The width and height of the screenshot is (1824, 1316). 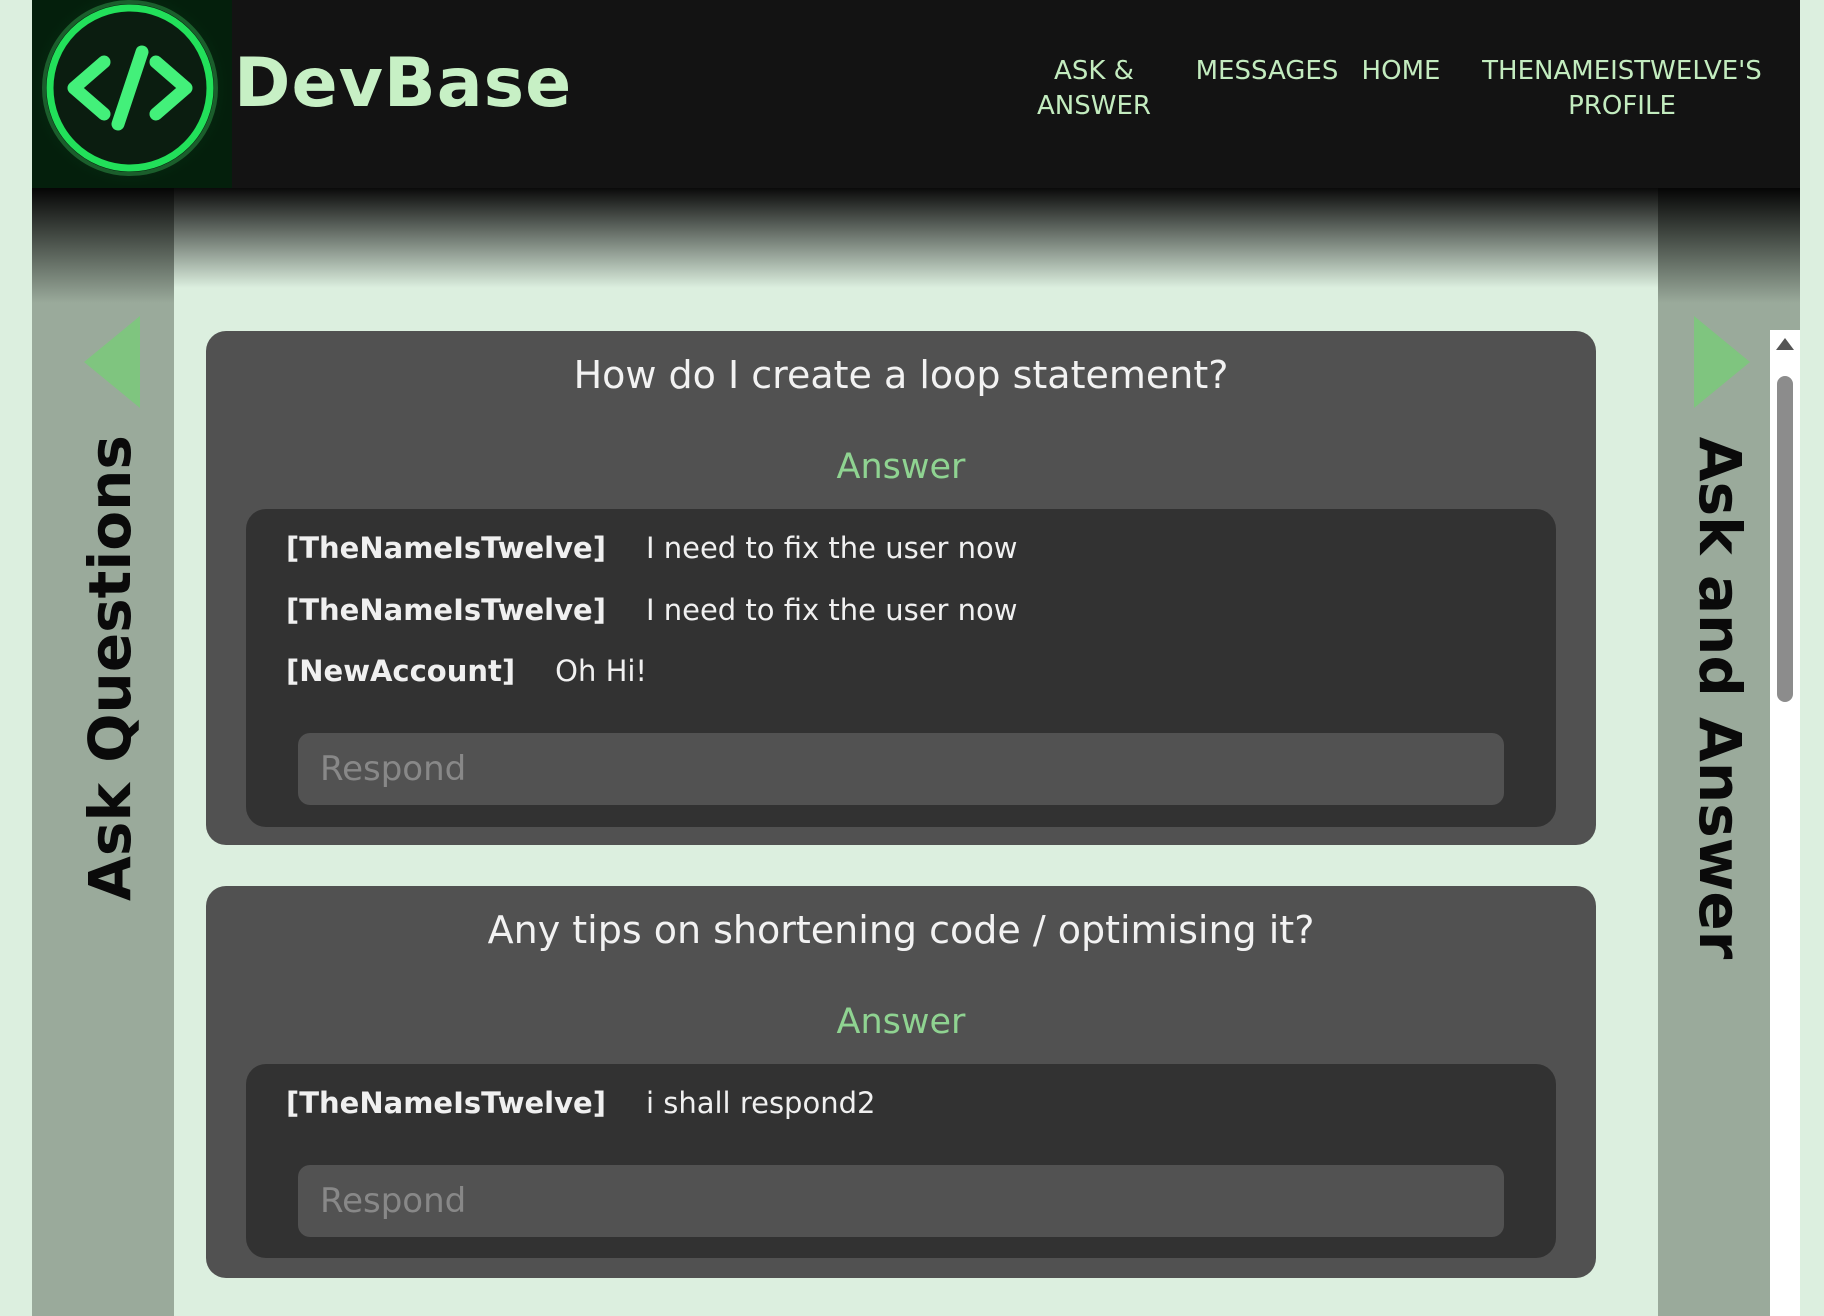 What do you see at coordinates (1094, 89) in the screenshot?
I see `nav-ask-answer: ASK & ANSWER` at bounding box center [1094, 89].